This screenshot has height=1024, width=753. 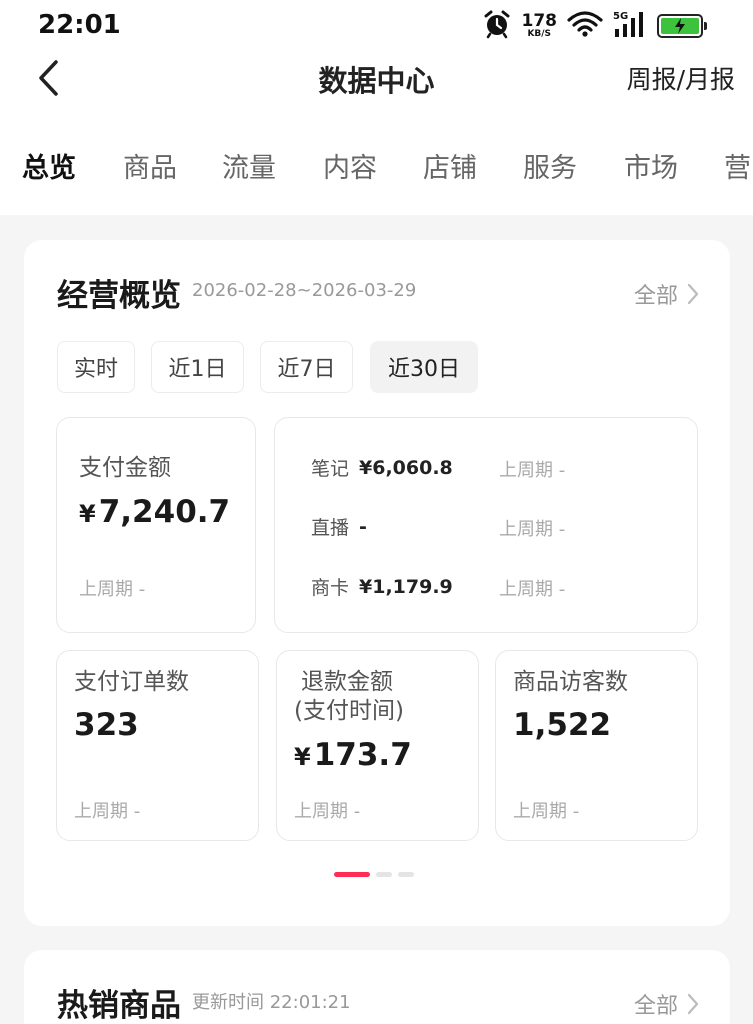 I want to click on hot-products-card: 热销商品 更新时间 22:01:21 全部, so click(x=377, y=987).